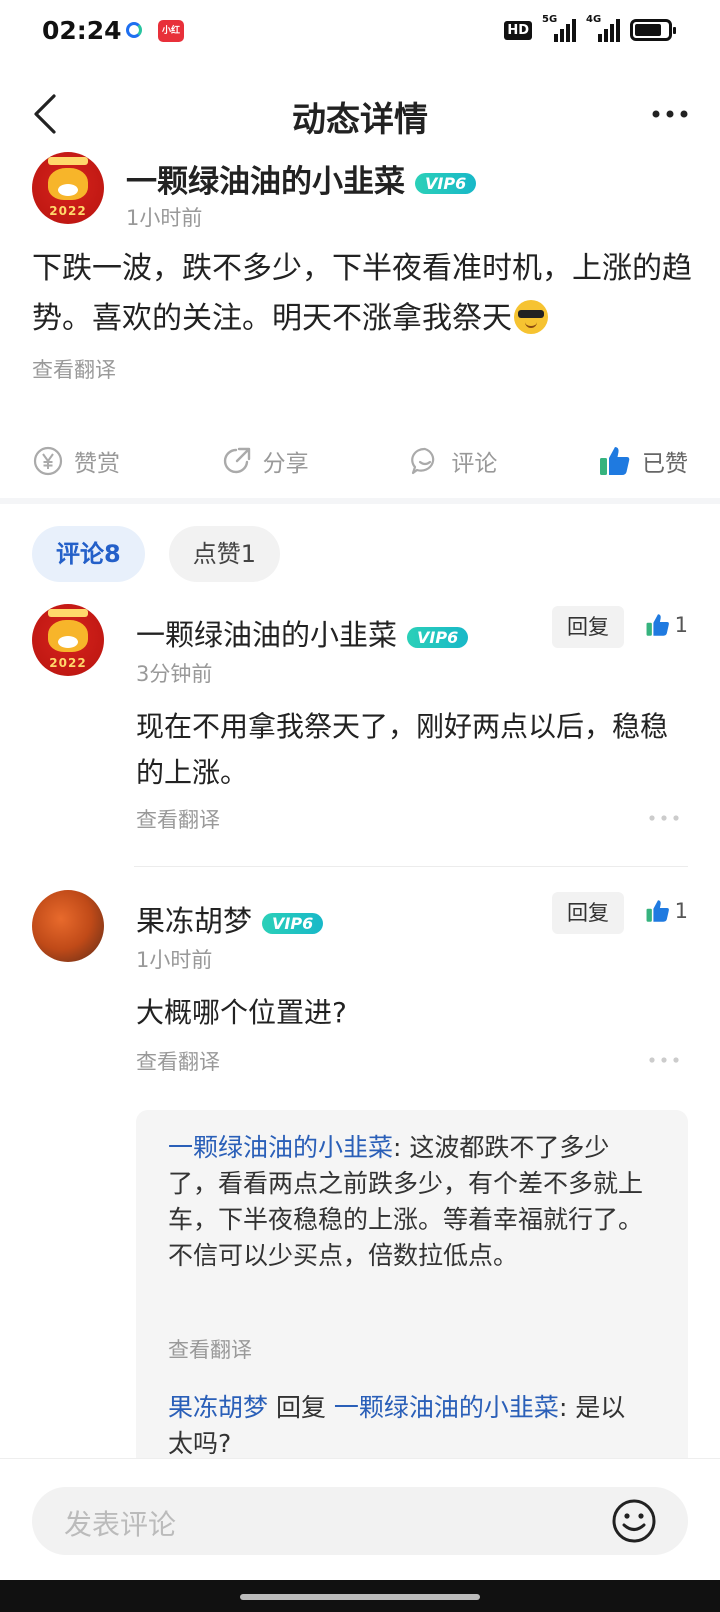 This screenshot has height=1612, width=720. I want to click on system-nav-bar, so click(360, 1596).